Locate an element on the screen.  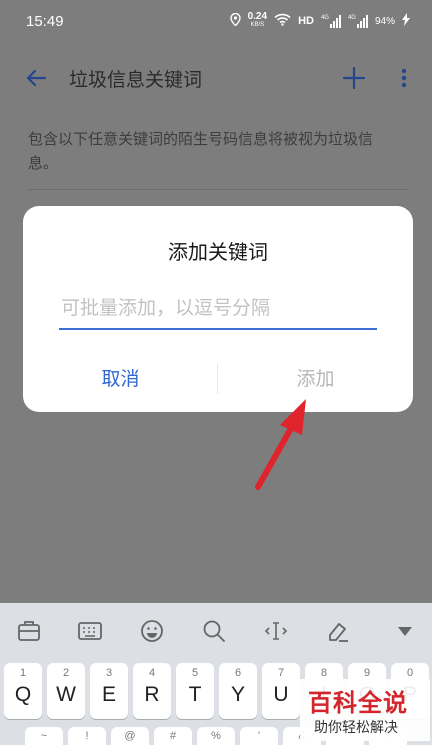
key-num: 8 is located at coordinates (324, 673).